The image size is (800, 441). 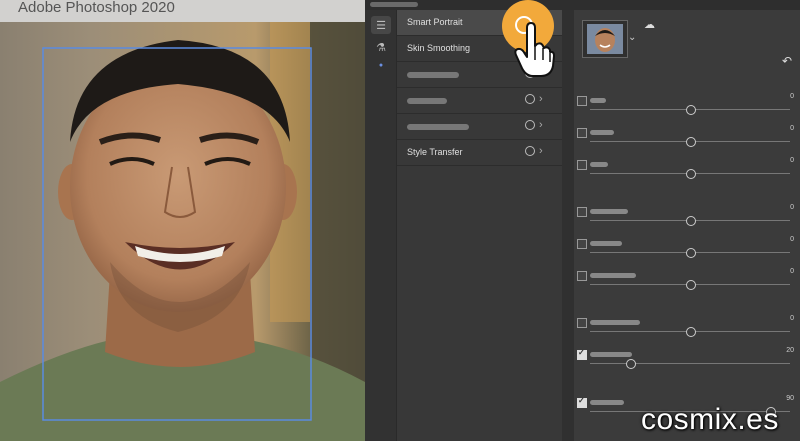 I want to click on chevron-down-icon: ⌄, so click(x=632, y=37).